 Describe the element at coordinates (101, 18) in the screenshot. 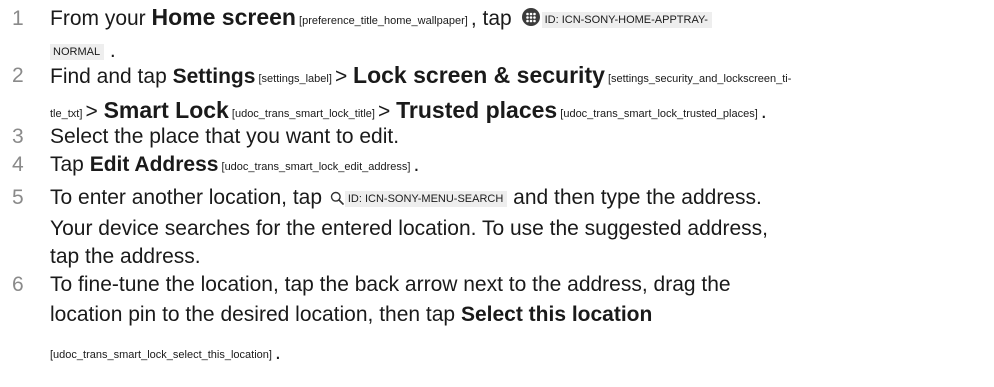

I see `step-text: From your` at that location.